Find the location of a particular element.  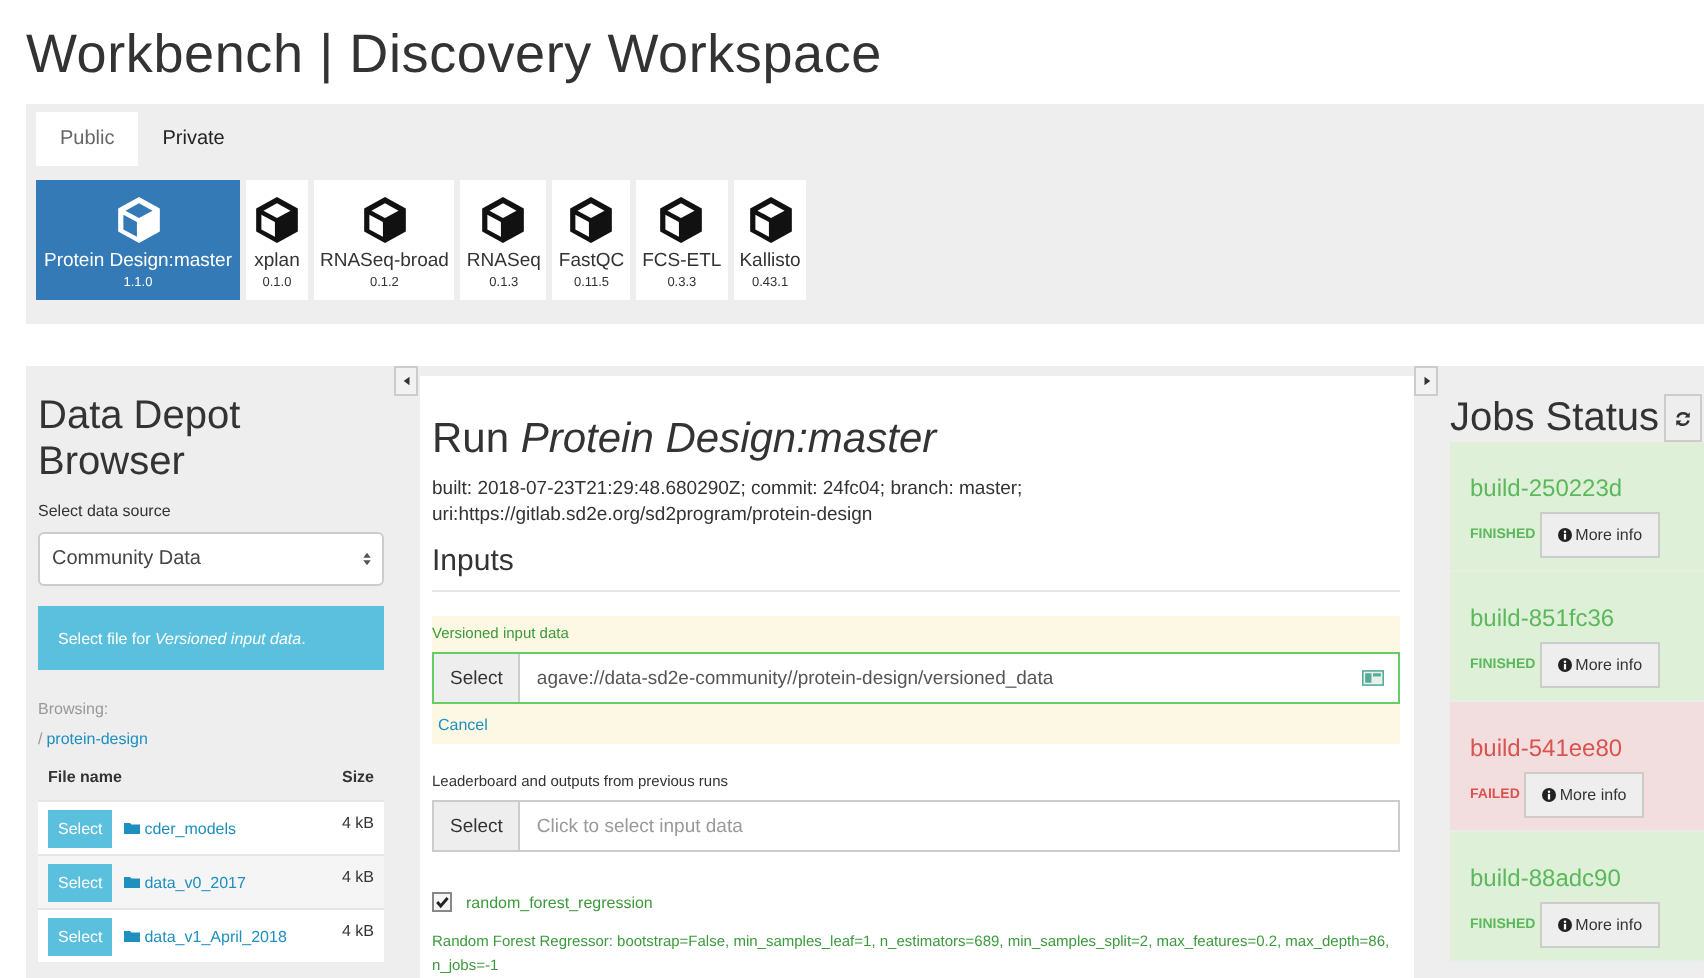

job-name: build-88adc90 is located at coordinates (1546, 878).